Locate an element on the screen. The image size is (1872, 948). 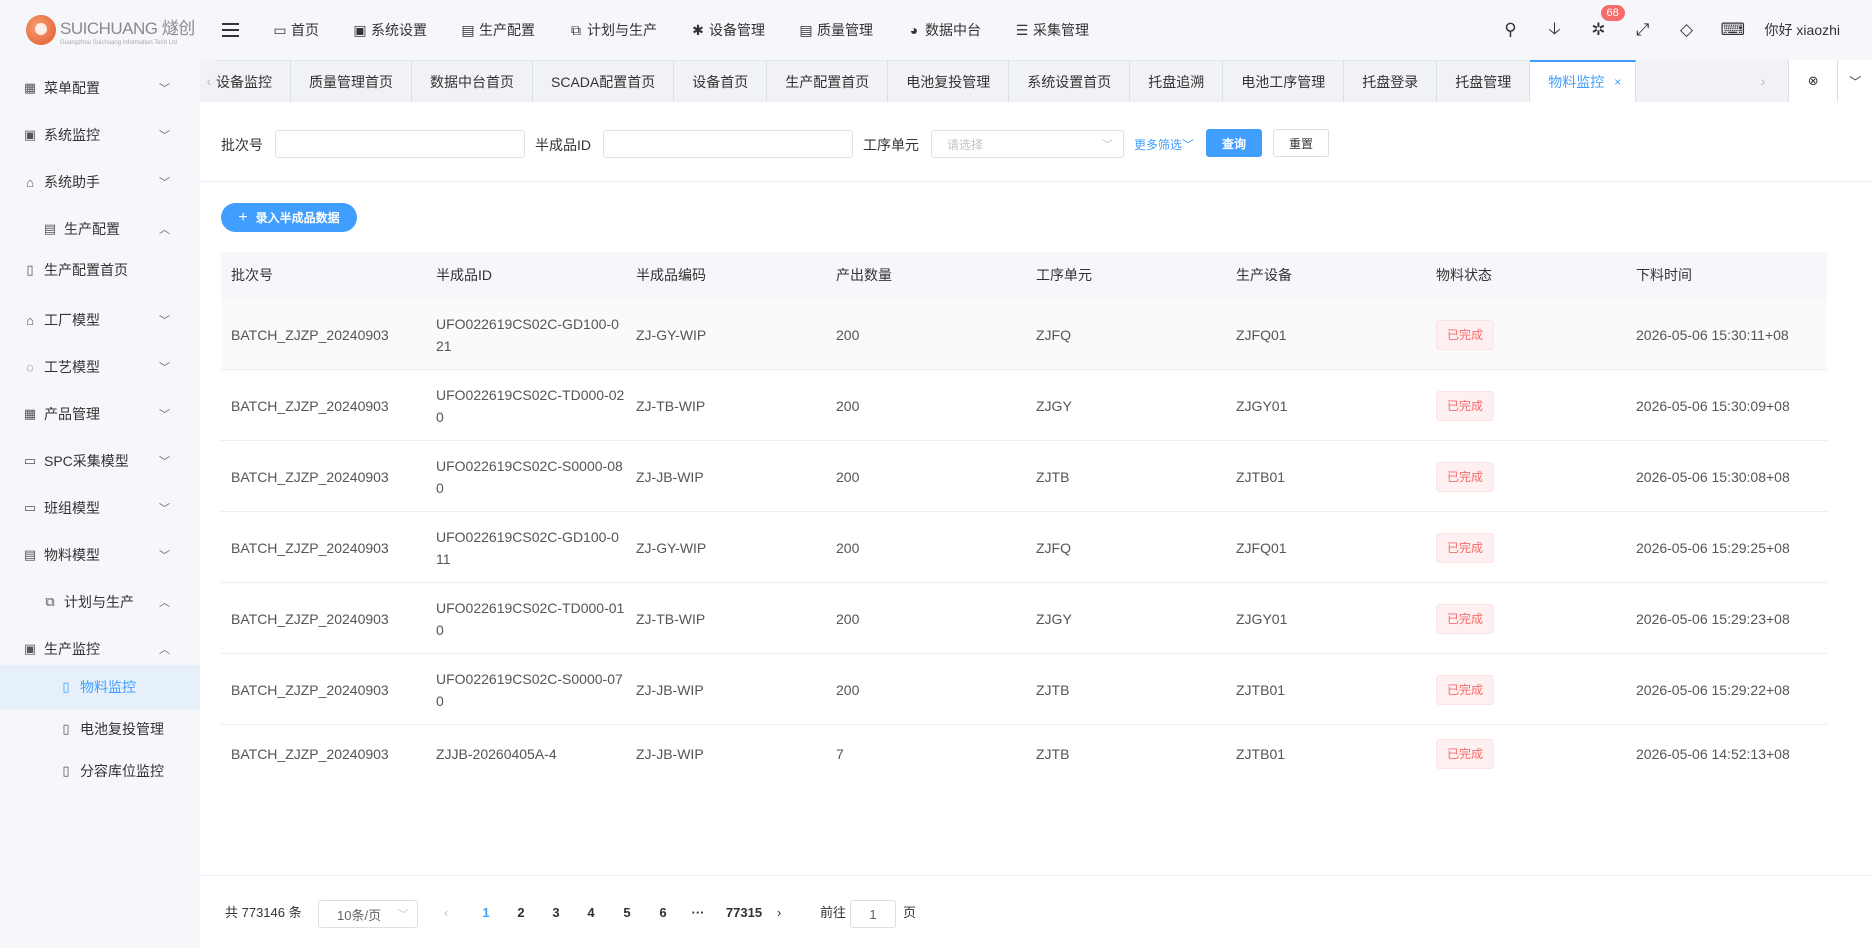
user-greeting: 你好 xiaozhi is located at coordinates (1802, 30).